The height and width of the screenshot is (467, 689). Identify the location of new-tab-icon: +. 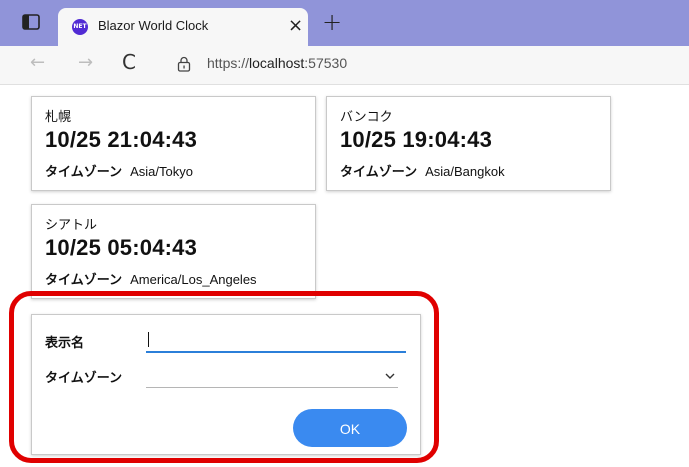
(332, 22).